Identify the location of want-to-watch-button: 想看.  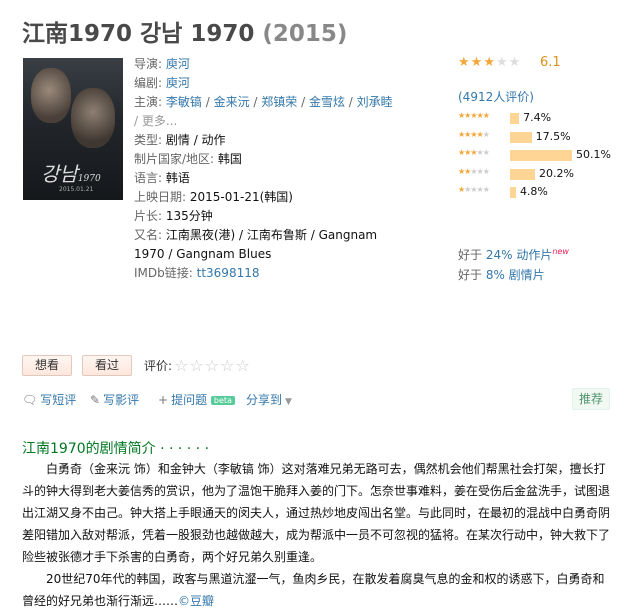
(47, 365).